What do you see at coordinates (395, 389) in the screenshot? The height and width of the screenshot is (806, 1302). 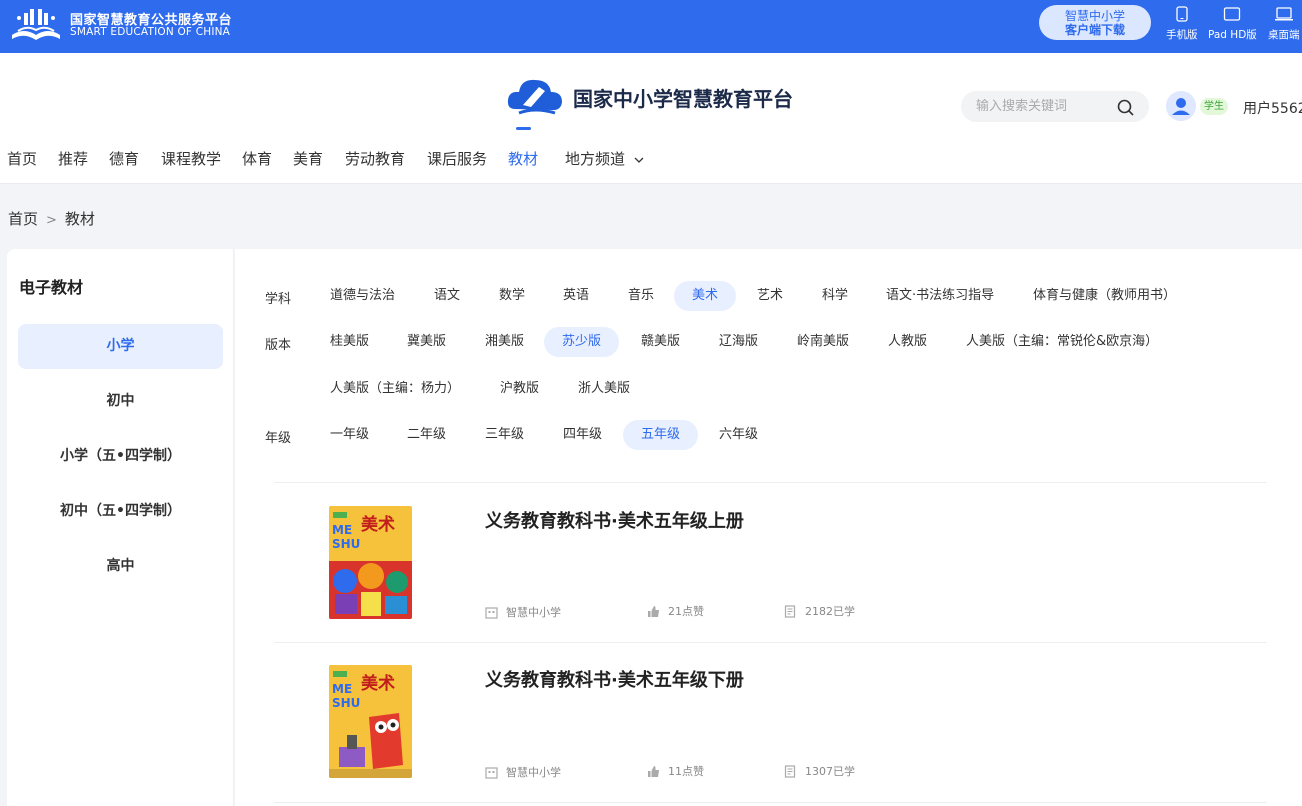 I see `edition-chip: 人美版（主编：杨力）` at bounding box center [395, 389].